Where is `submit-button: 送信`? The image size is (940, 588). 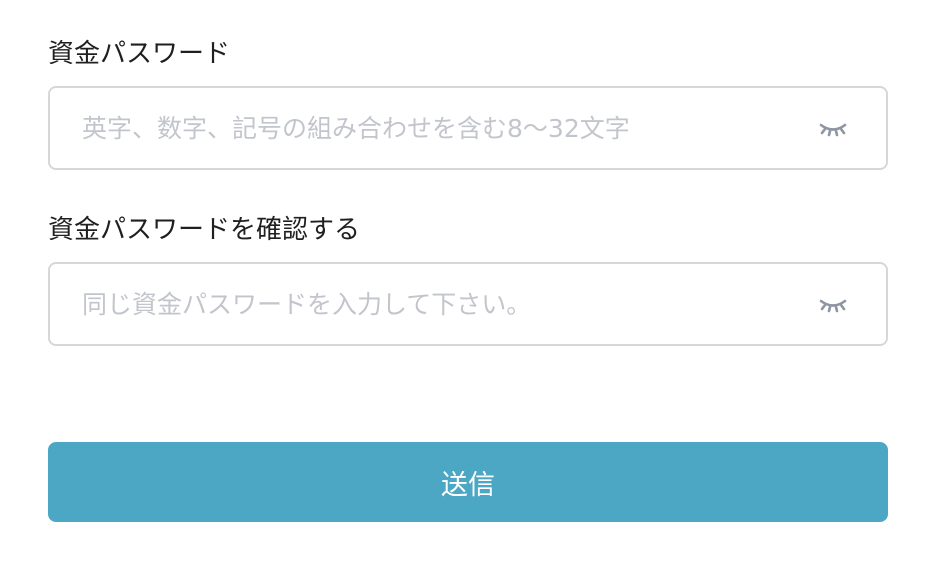
submit-button: 送信 is located at coordinates (468, 482).